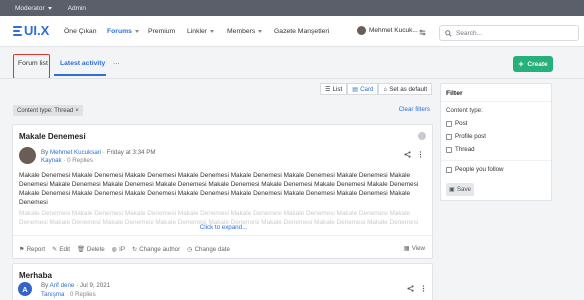  I want to click on site-logo: UI.X, so click(31, 30).